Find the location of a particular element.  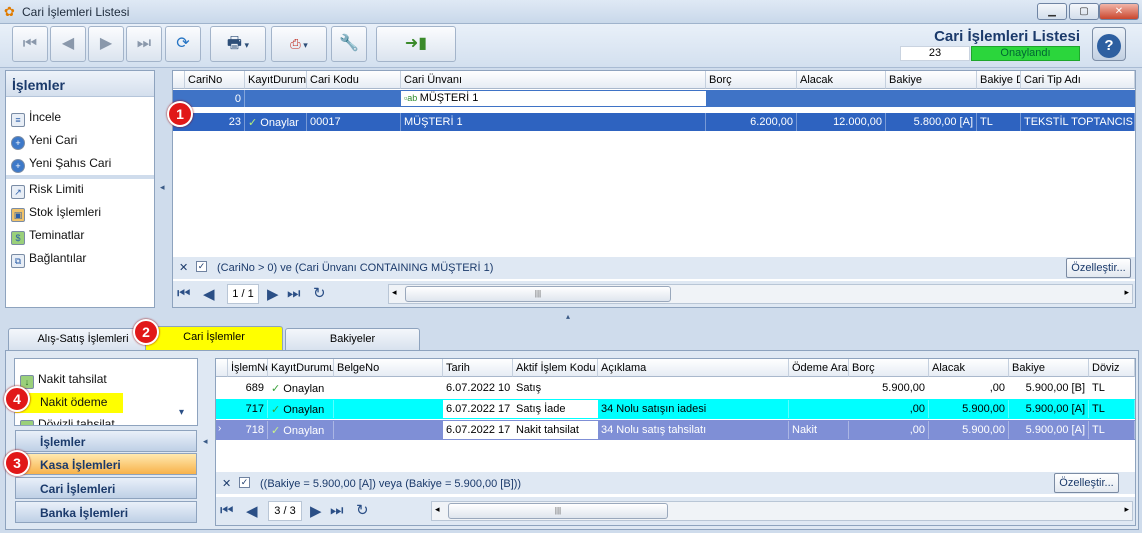

nav-islemler: İşlemler is located at coordinates (106, 441).